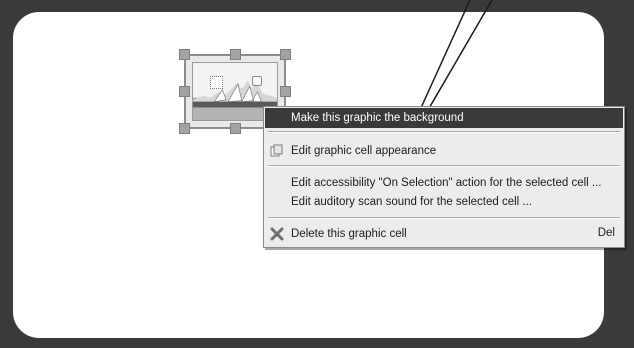 The image size is (634, 348). I want to click on resize-handle-top, so click(235, 54).